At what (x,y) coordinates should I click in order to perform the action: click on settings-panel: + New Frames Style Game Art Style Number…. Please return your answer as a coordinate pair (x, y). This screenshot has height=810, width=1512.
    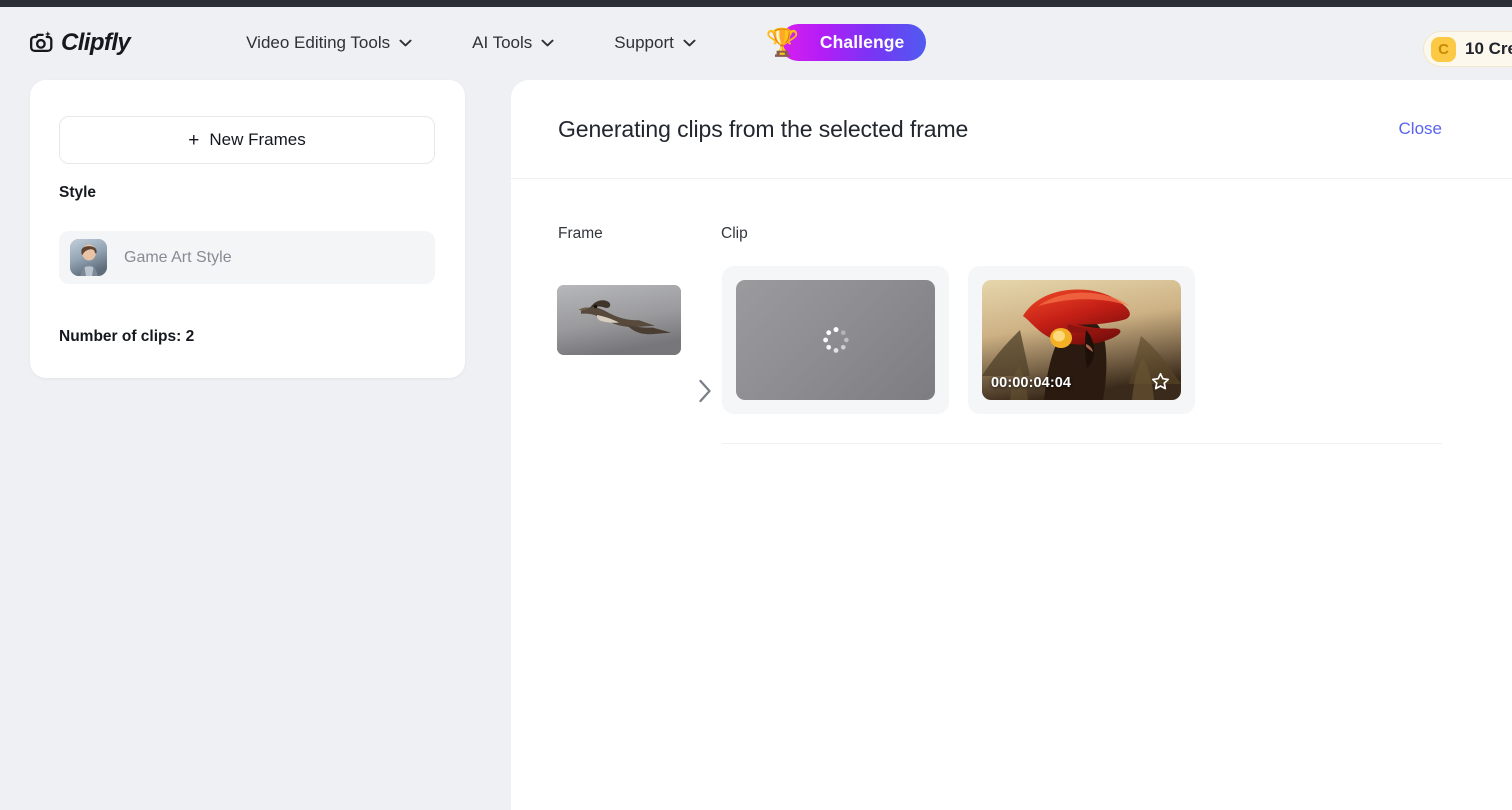
    Looking at the image, I should click on (247, 229).